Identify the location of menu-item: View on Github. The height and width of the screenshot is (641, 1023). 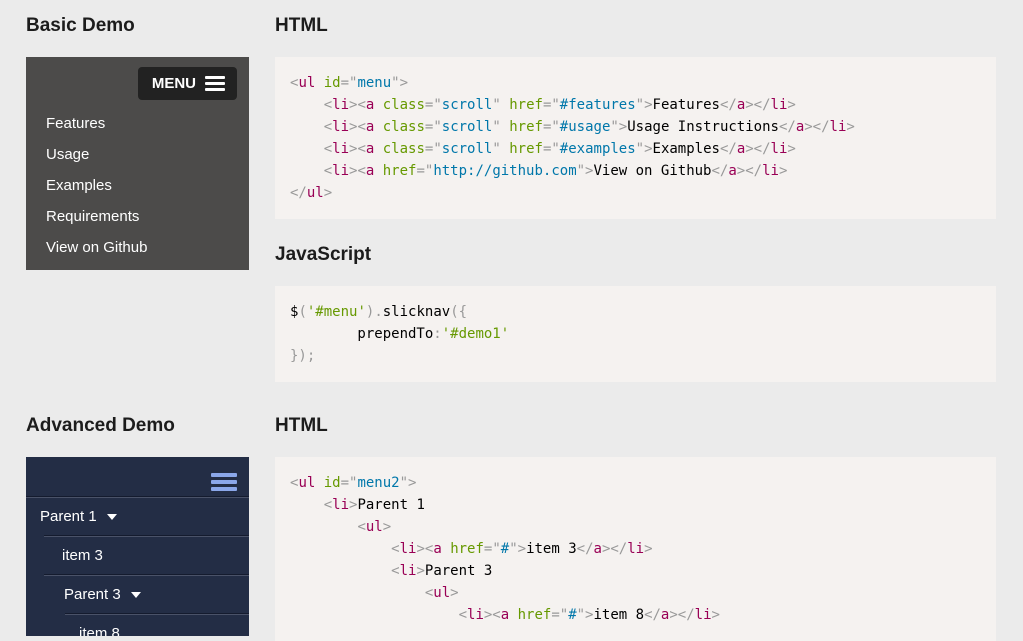
(137, 247).